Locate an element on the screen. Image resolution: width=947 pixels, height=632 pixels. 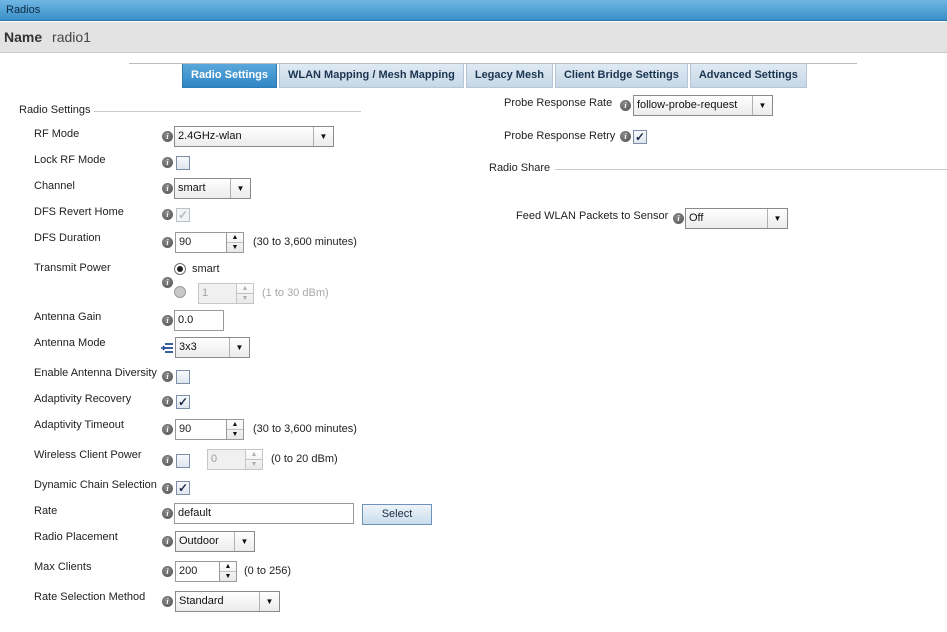
probe-response-retry-checkbox: ✓ is located at coordinates (640, 137).